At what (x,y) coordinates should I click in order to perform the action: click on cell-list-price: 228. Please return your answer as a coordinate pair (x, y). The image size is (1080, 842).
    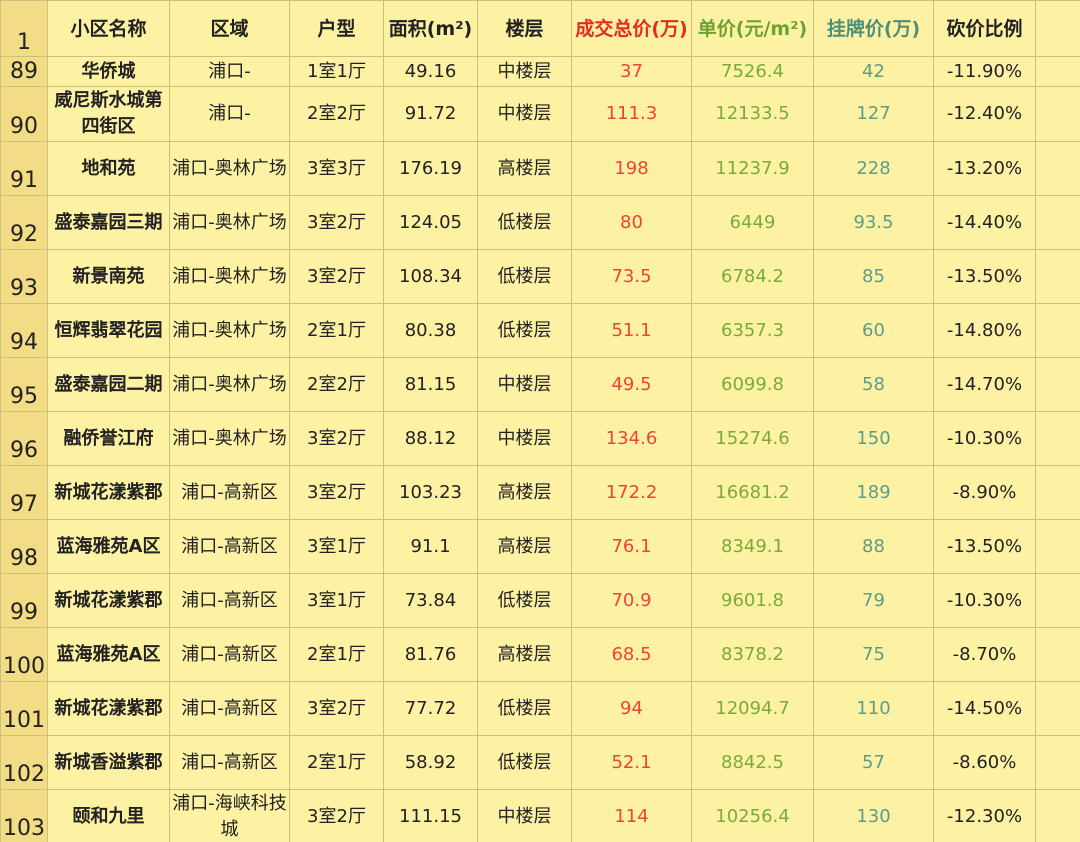
    Looking at the image, I should click on (873, 168).